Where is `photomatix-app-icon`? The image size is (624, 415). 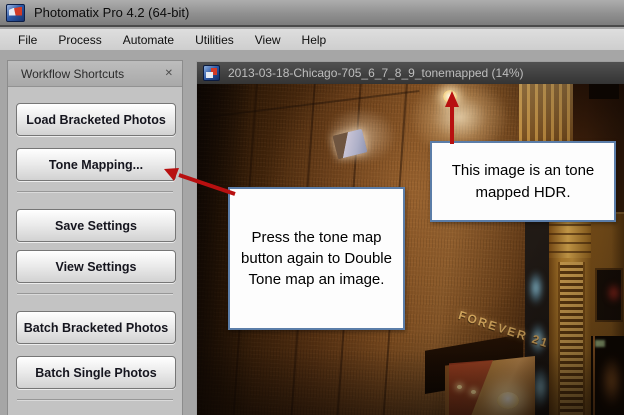 photomatix-app-icon is located at coordinates (15, 12).